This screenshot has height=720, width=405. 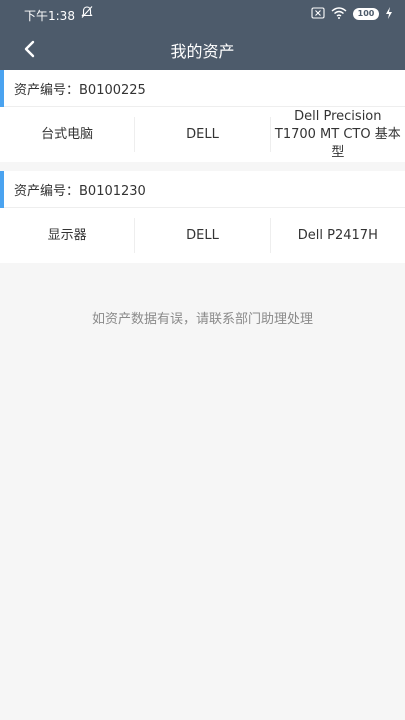 I want to click on error-contact-hint: 如资产数据有误，请联系部门助理处理, so click(x=202, y=319).